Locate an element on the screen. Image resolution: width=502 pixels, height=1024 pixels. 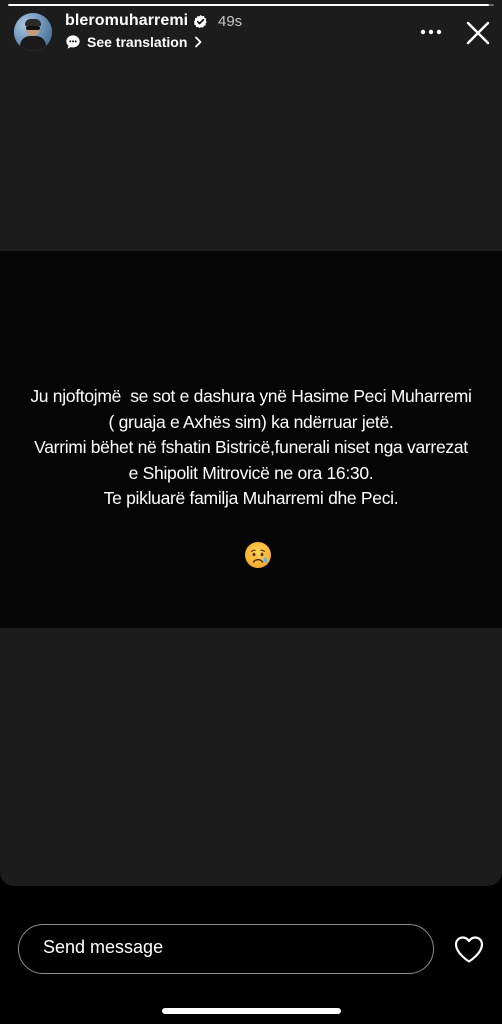
sad-face-emoji-icon is located at coordinates (258, 555).